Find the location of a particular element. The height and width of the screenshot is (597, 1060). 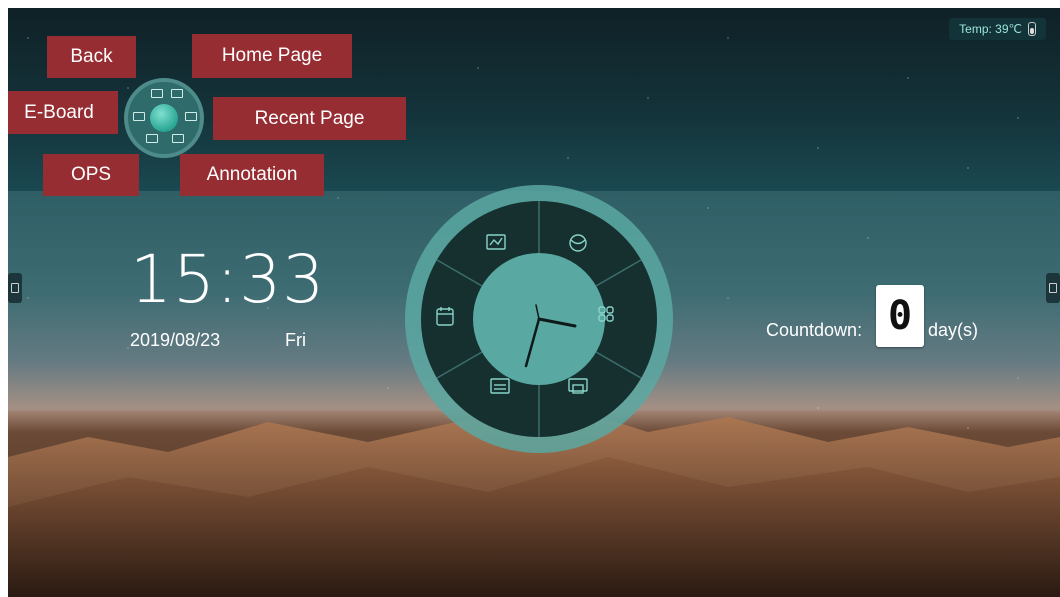

left-sidebar-tab is located at coordinates (15, 288).